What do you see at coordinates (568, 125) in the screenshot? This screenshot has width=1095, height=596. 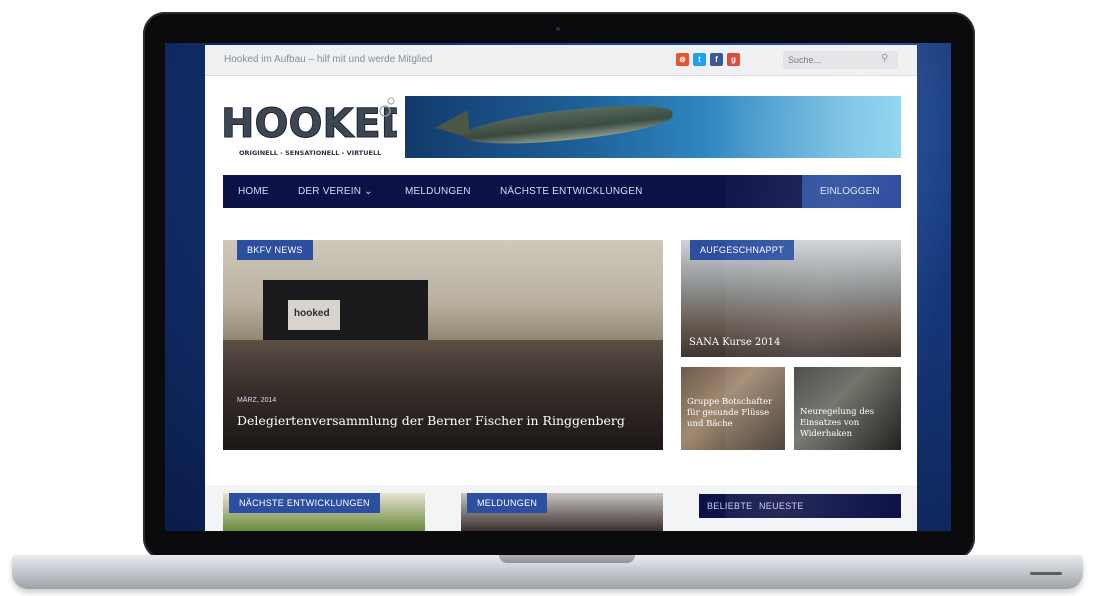 I see `pike-fish-graphic` at bounding box center [568, 125].